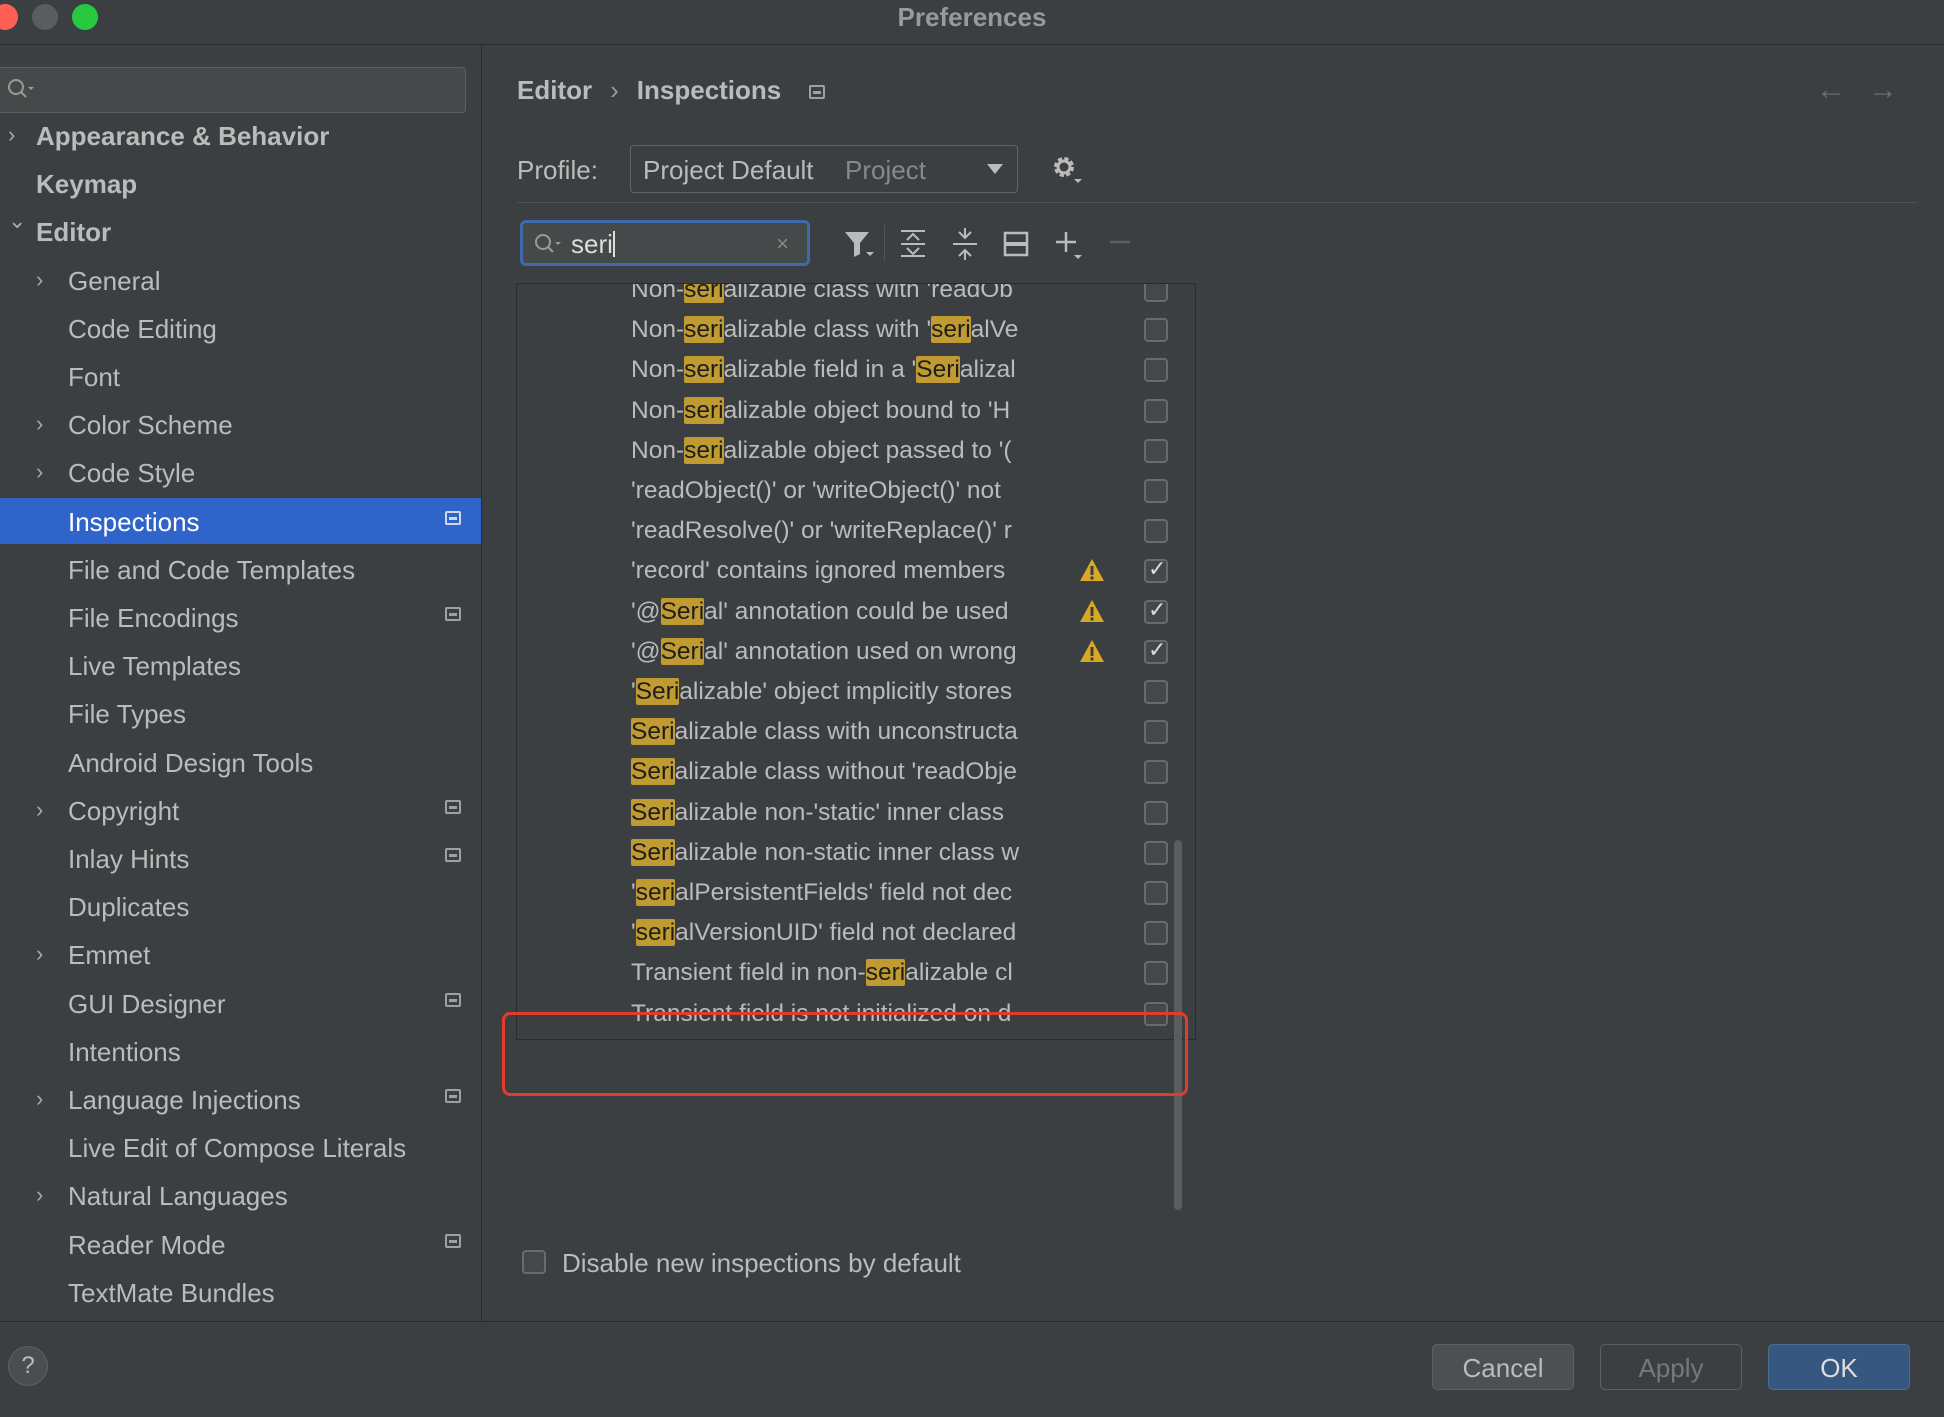 The image size is (1944, 1417). I want to click on clear-search-icon: ×, so click(782, 244).